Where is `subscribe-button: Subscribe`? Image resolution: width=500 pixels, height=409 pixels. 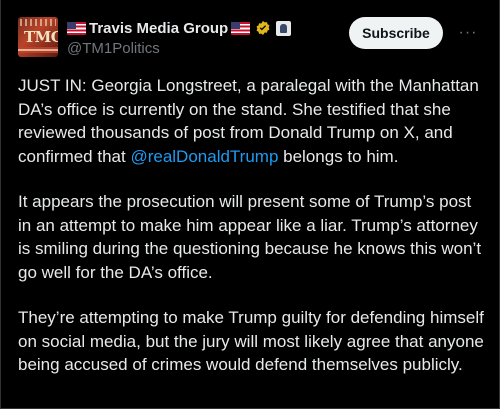
subscribe-button: Subscribe is located at coordinates (396, 33).